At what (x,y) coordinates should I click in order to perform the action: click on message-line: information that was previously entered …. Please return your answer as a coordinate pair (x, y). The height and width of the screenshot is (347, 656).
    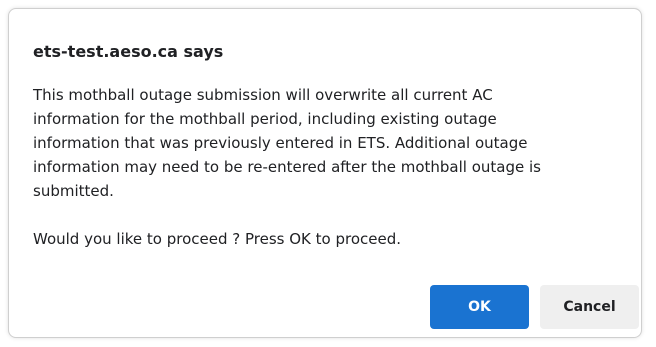
    Looking at the image, I should click on (280, 143).